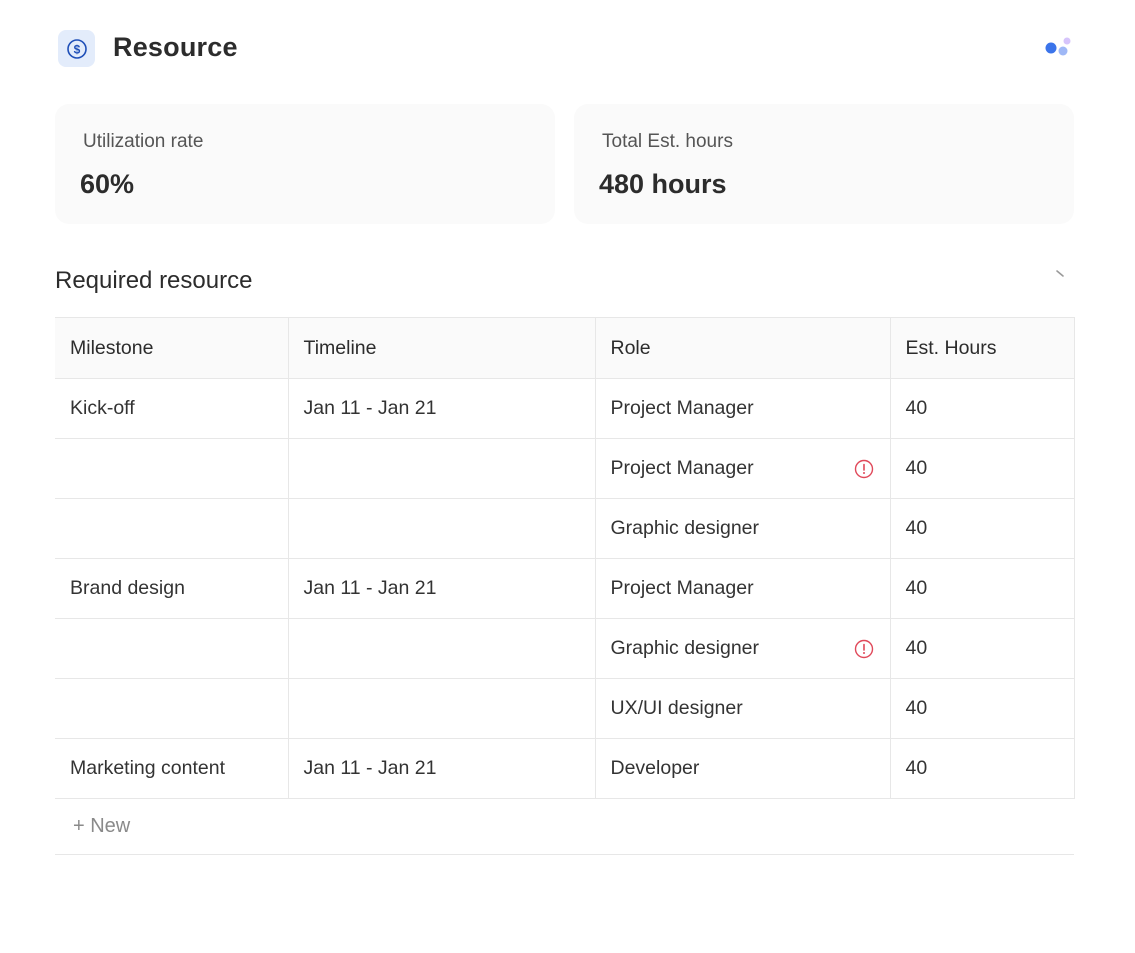 The width and height of the screenshot is (1135, 953). What do you see at coordinates (982, 348) in the screenshot?
I see `column-header-est-hours: Est. Hours` at bounding box center [982, 348].